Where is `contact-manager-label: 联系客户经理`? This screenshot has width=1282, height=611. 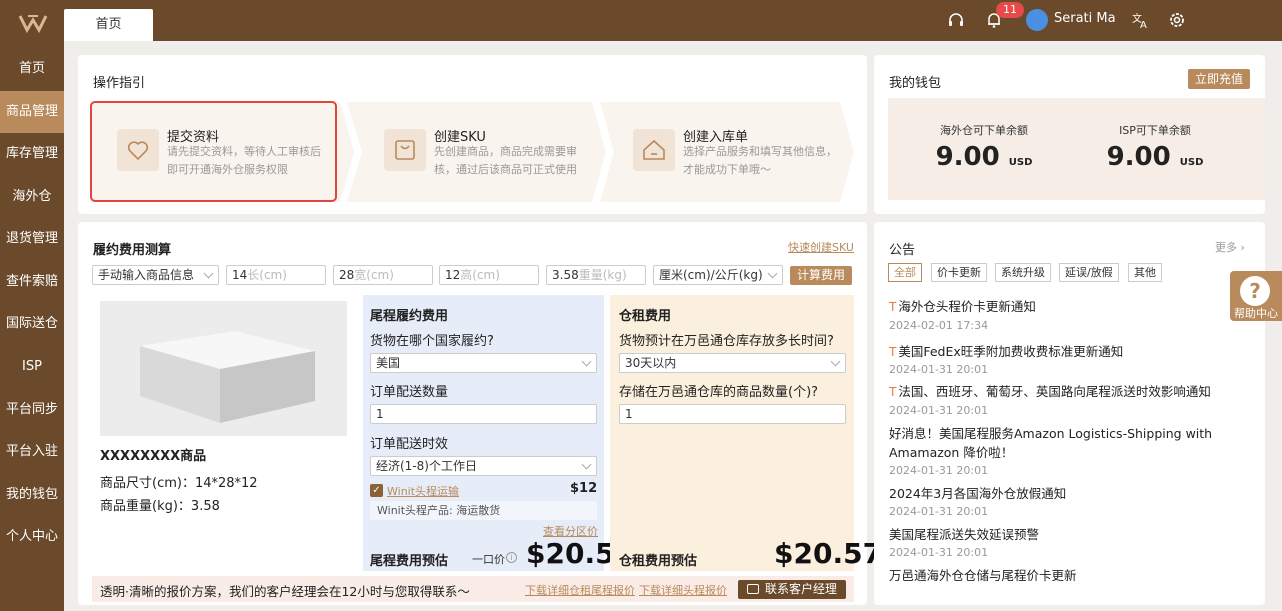
contact-manager-label: 联系客户经理 is located at coordinates (800, 589).